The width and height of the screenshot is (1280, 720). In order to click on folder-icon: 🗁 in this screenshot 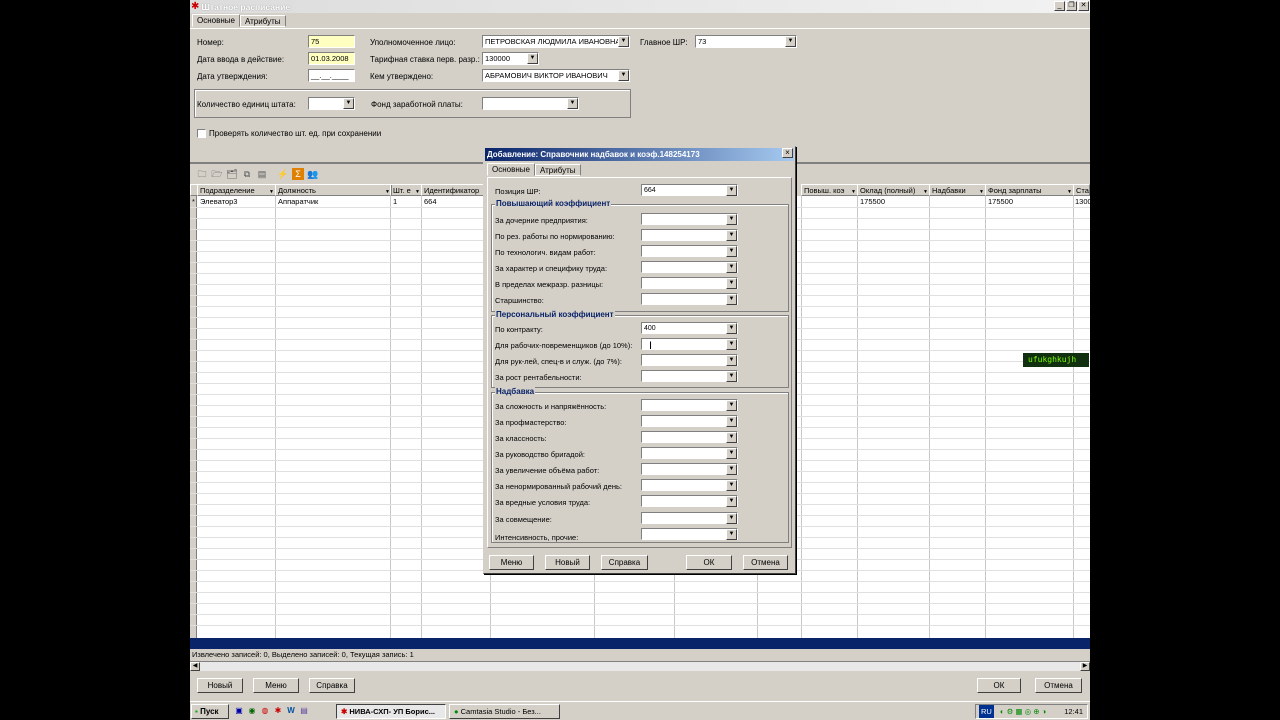, I will do `click(217, 174)`.